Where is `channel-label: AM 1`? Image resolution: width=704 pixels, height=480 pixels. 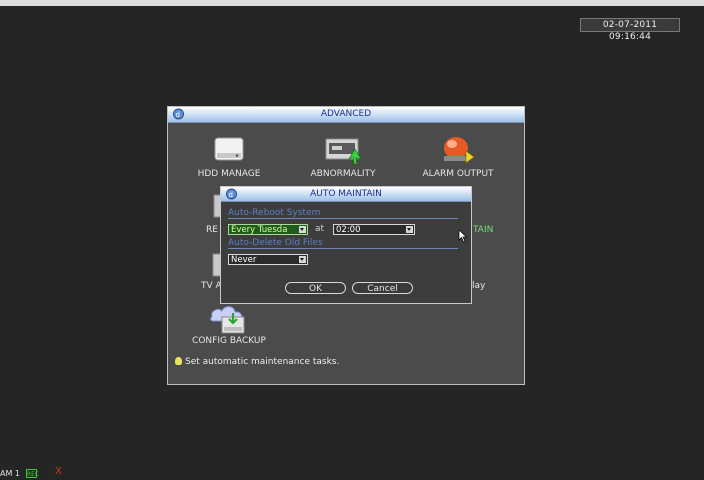
channel-label: AM 1 is located at coordinates (10, 473).